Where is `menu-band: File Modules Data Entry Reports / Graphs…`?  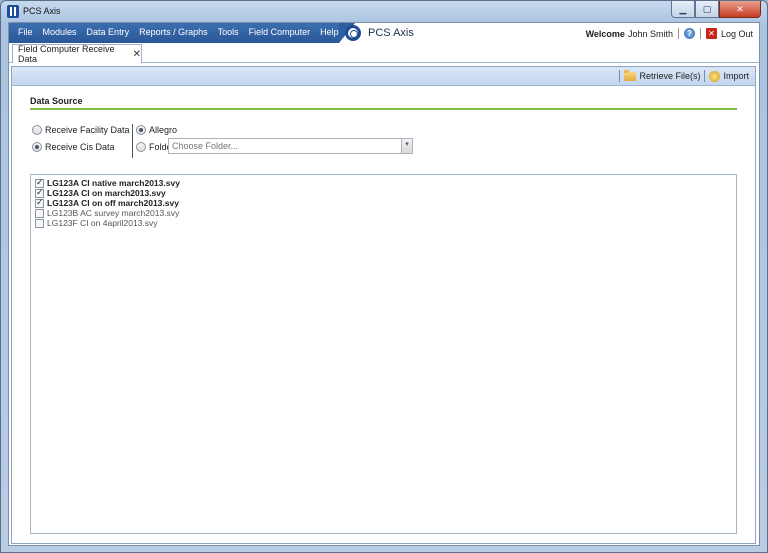
menu-band: File Modules Data Entry Reports / Graphs… is located at coordinates (182, 33).